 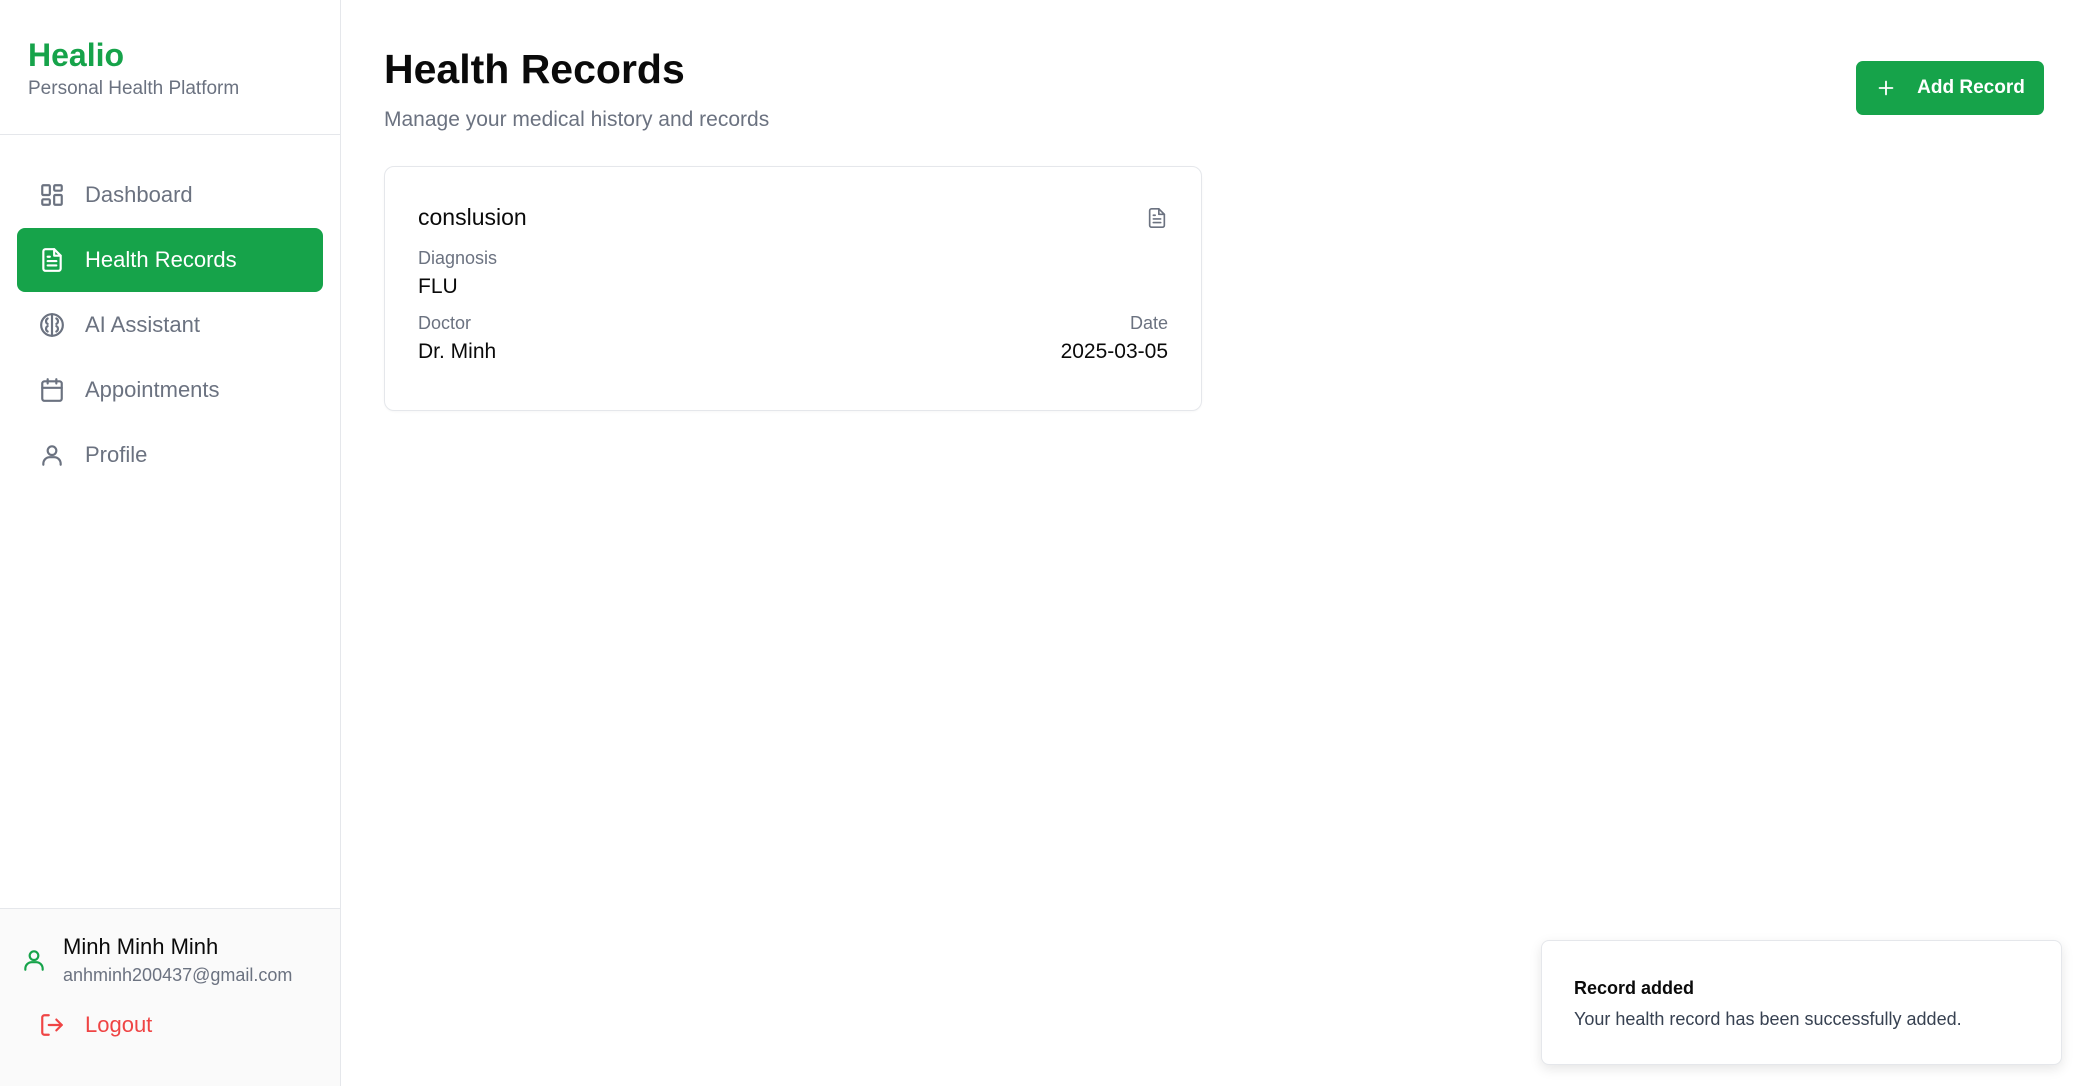 What do you see at coordinates (458, 258) in the screenshot?
I see `diagnosis-label: Diagnosis` at bounding box center [458, 258].